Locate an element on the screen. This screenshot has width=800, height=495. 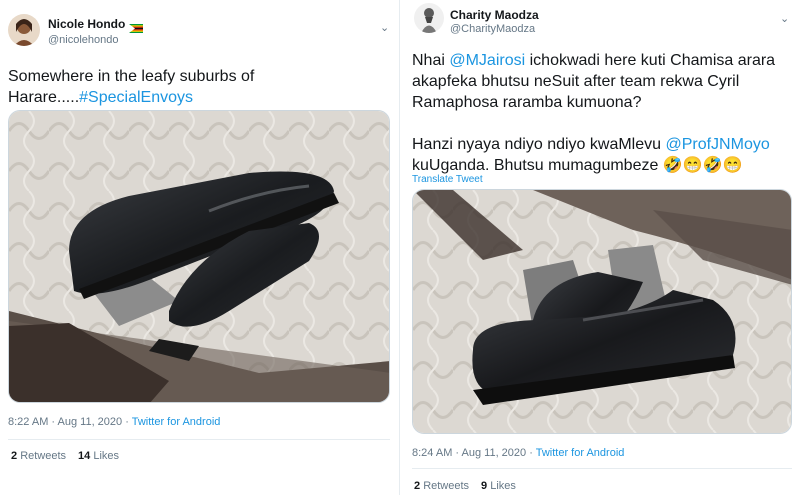
text-body: kuUganda. Bhutsu mumagumbeze 🤣😁🤣😁 is located at coordinates (577, 165).